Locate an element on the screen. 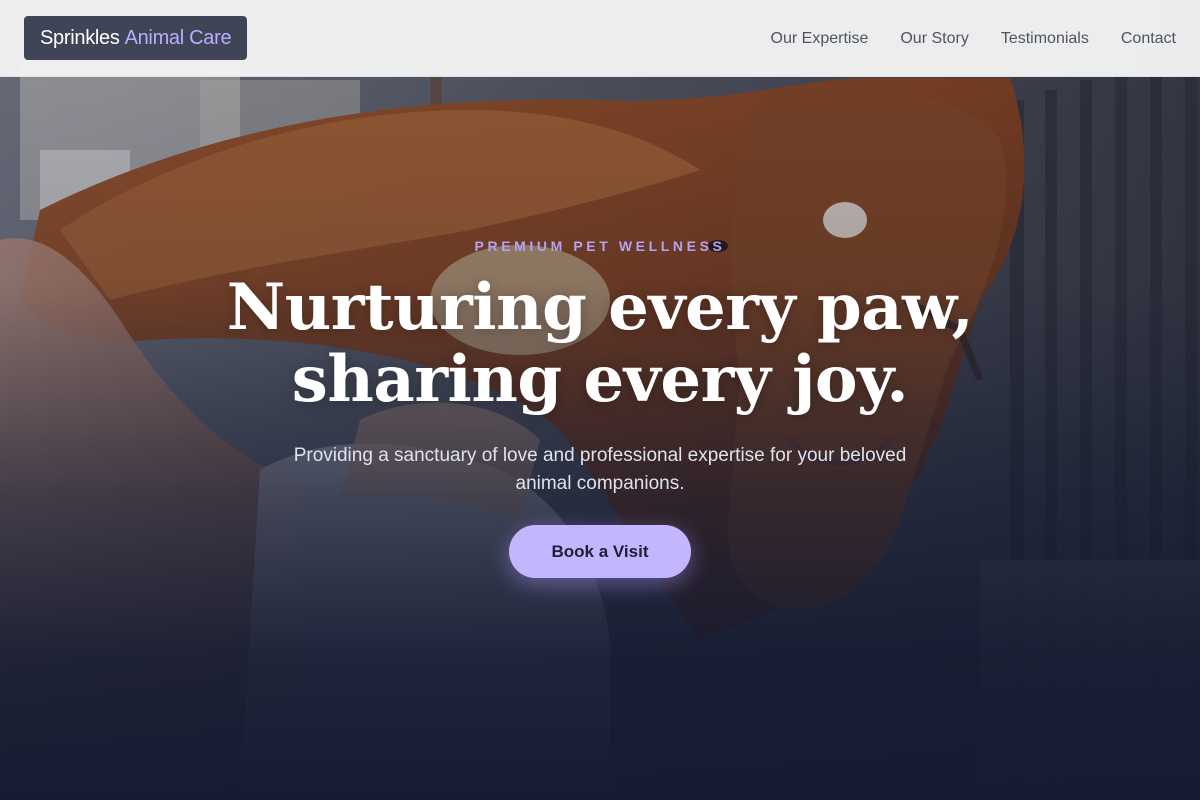  brand-name-accent: Animal Care is located at coordinates (178, 37).